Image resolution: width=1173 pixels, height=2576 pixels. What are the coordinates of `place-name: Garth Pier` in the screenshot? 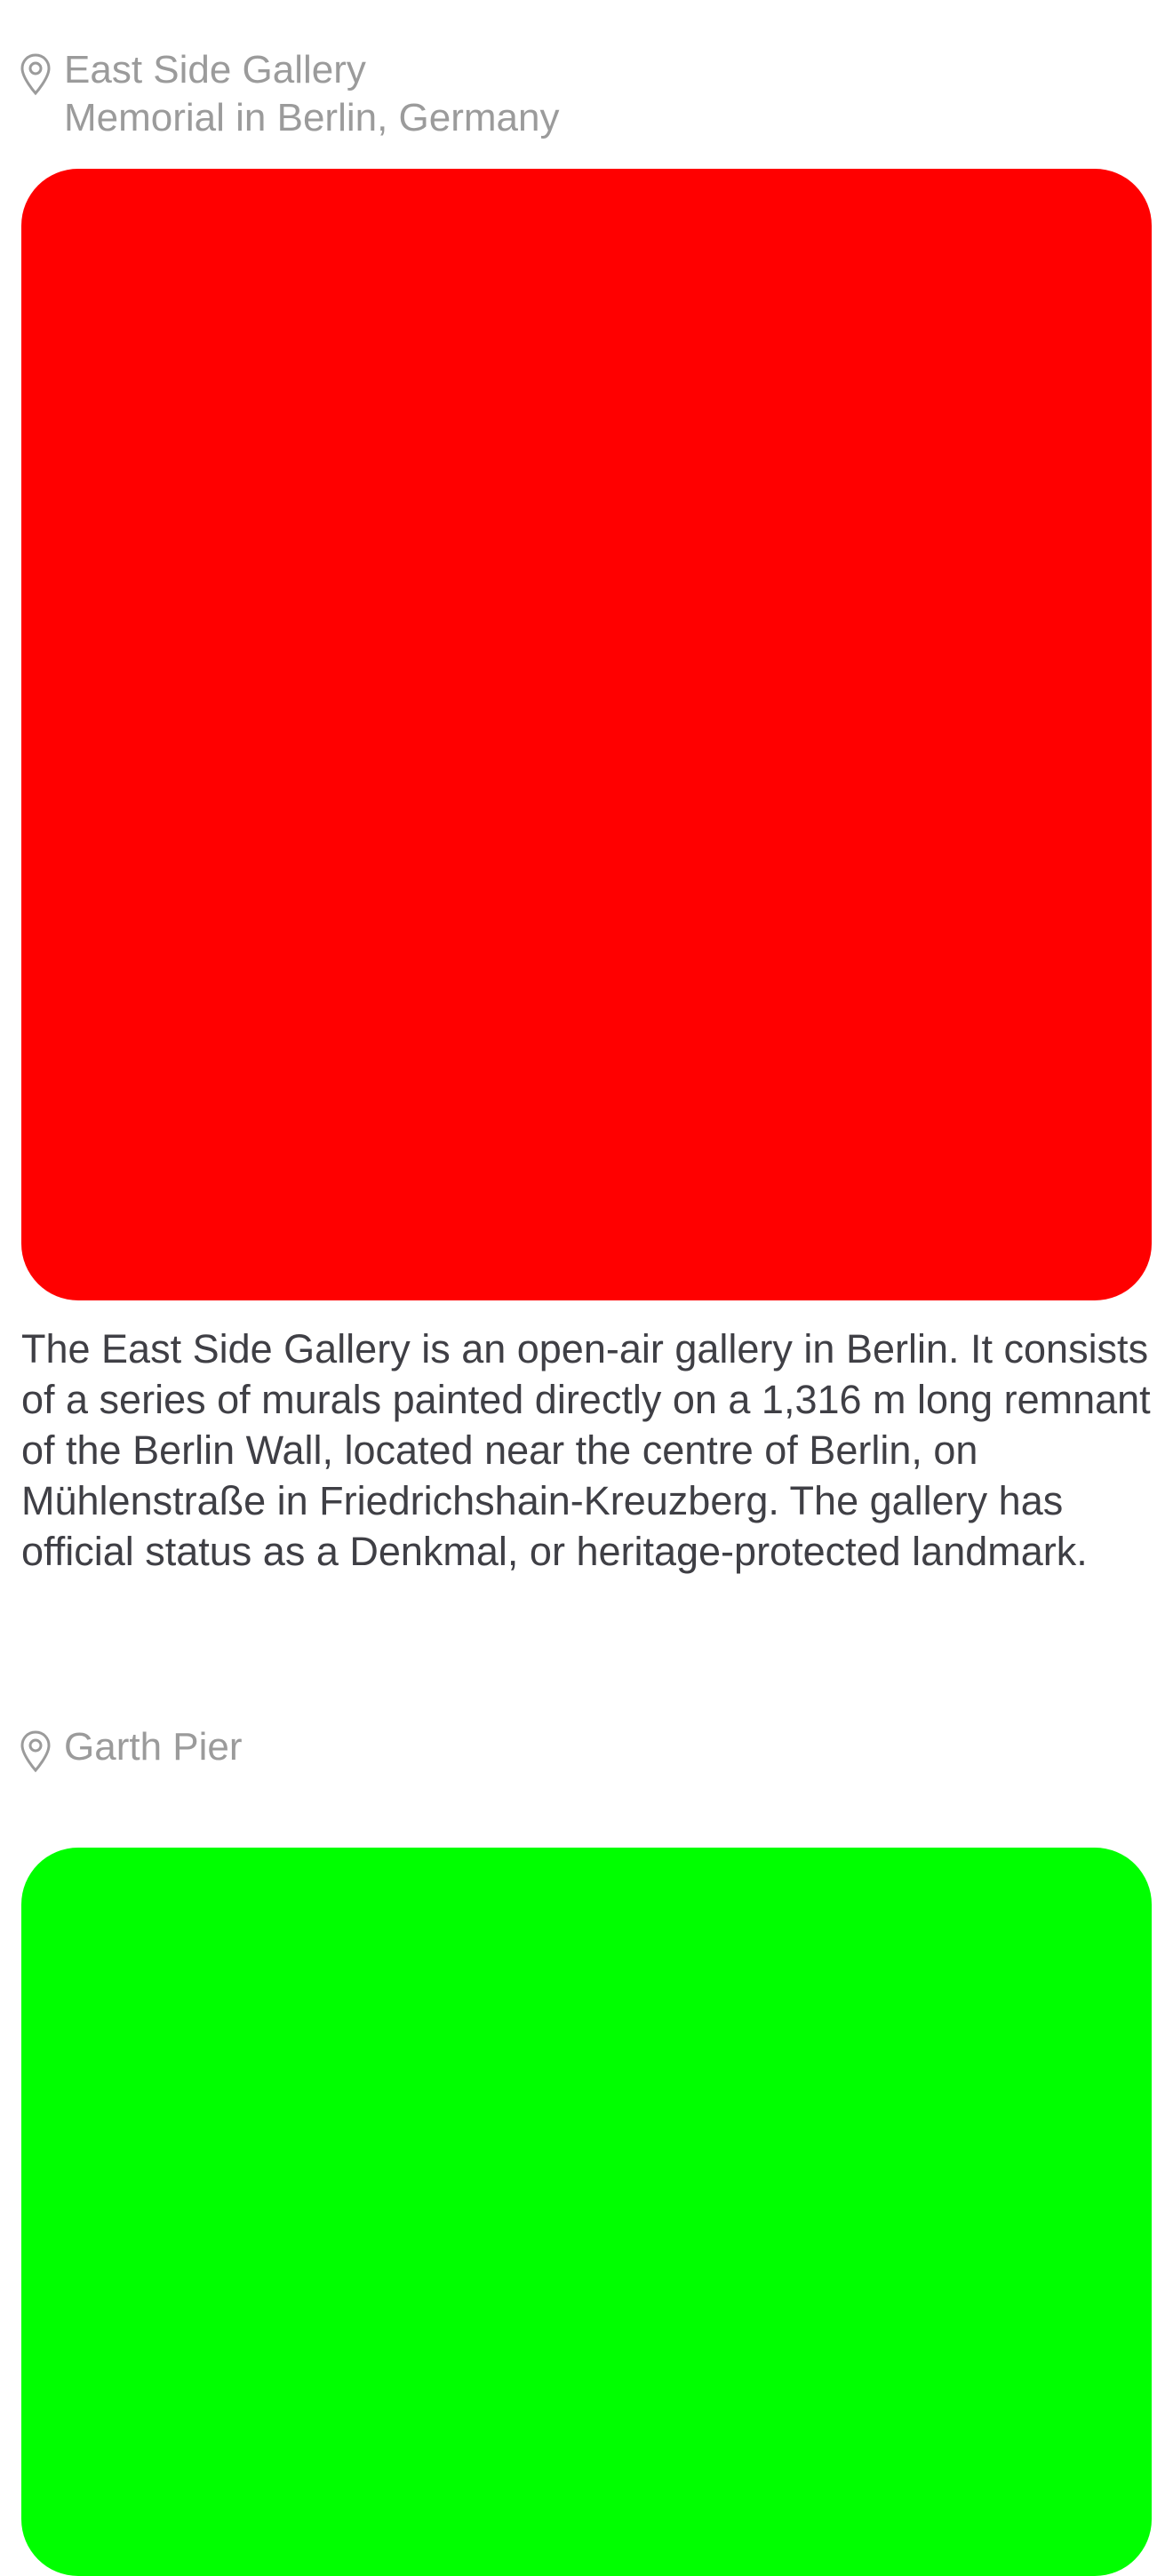 It's located at (153, 1747).